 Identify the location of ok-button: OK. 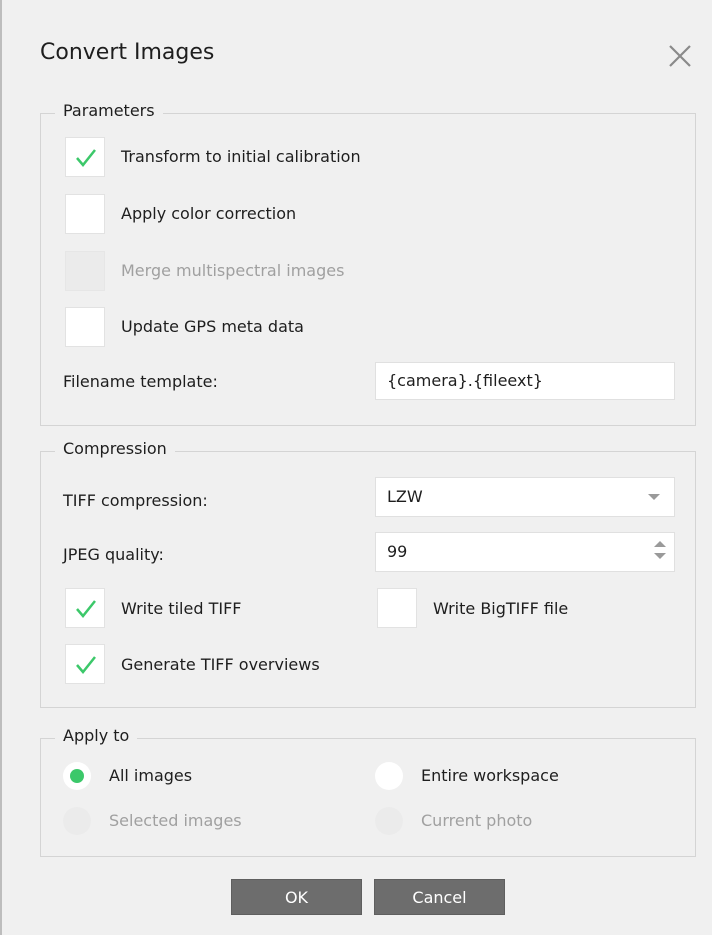
(296, 897).